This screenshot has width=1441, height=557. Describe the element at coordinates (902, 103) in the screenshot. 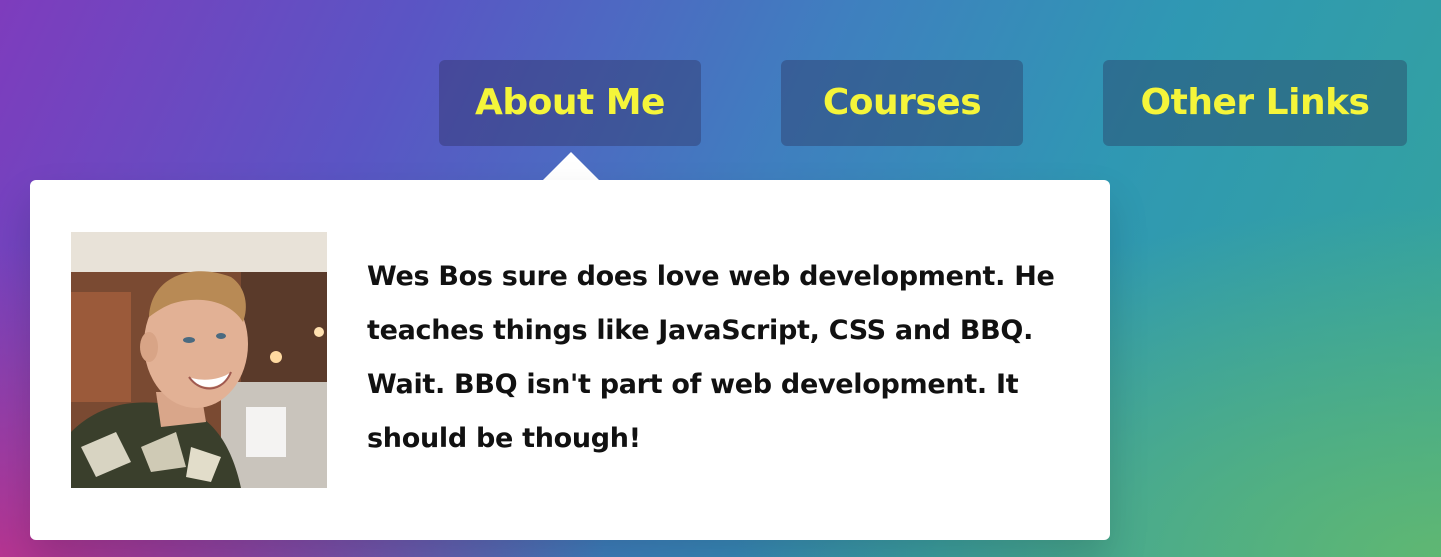

I see `nav-item-courses: Courses` at that location.